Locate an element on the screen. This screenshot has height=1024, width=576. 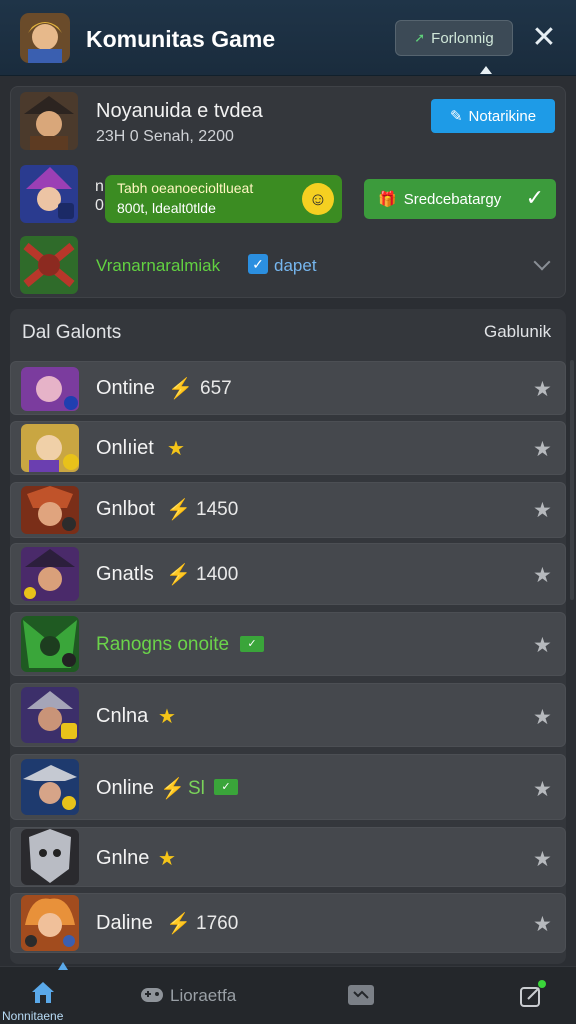
active-tab-caret-icon is located at coordinates (63, 966).